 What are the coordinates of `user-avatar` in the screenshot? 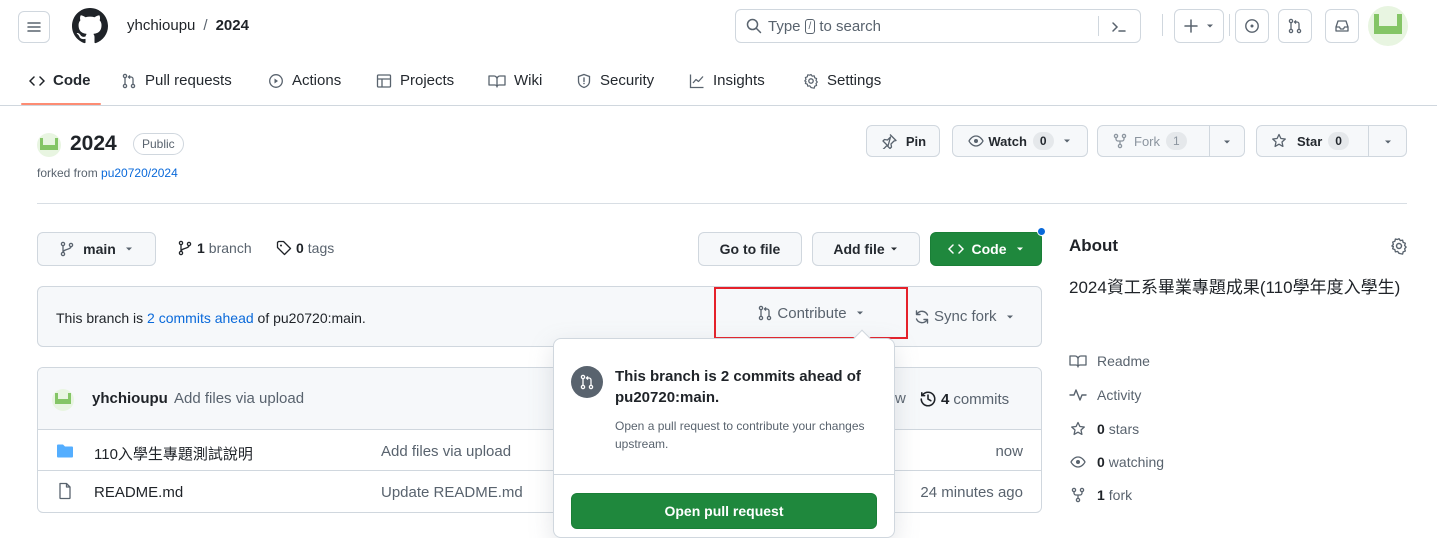 It's located at (1388, 26).